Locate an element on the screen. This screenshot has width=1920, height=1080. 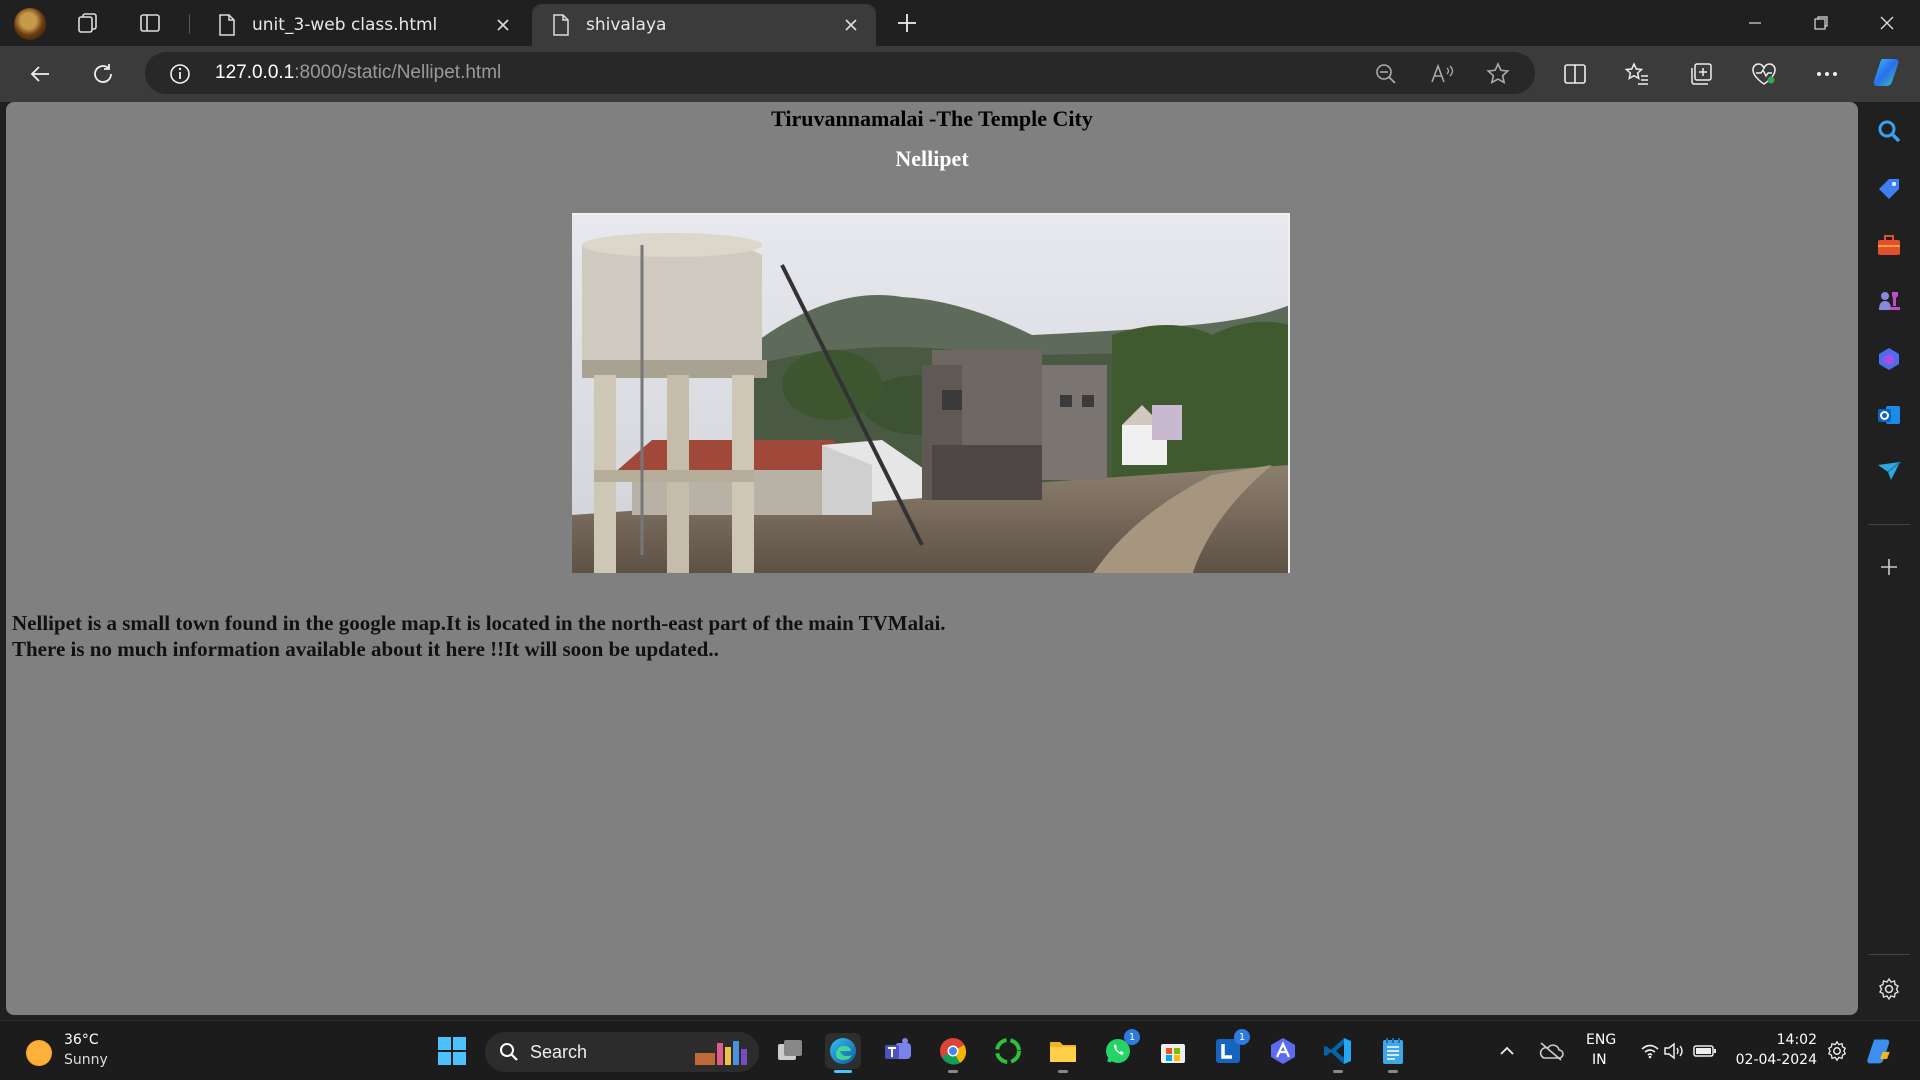
info-icon is located at coordinates (180, 74).